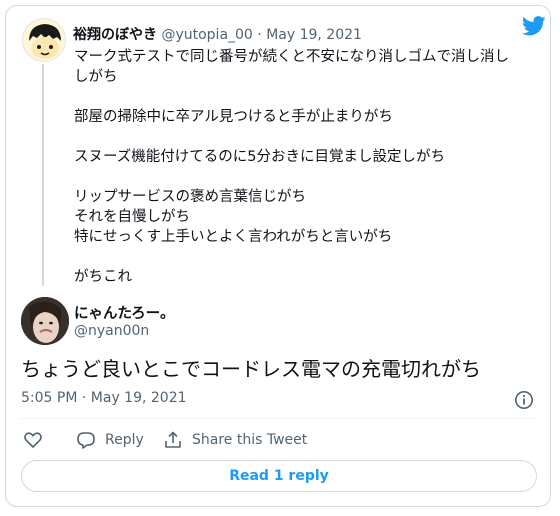  Describe the element at coordinates (233, 237) in the screenshot. I see `quoted-line: 特にせっくす上手いとよく言われがちと言いがち` at that location.